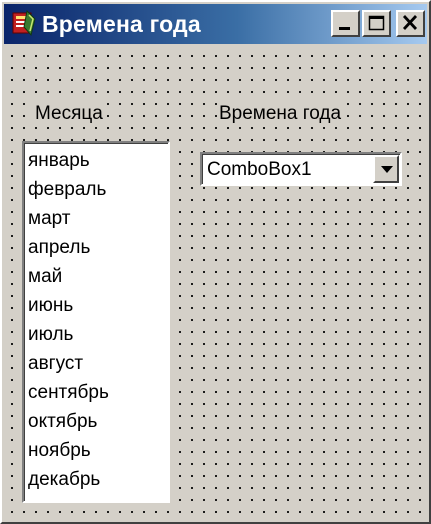 The height and width of the screenshot is (524, 431). Describe the element at coordinates (98, 334) in the screenshot. I see `list-item: июль` at that location.